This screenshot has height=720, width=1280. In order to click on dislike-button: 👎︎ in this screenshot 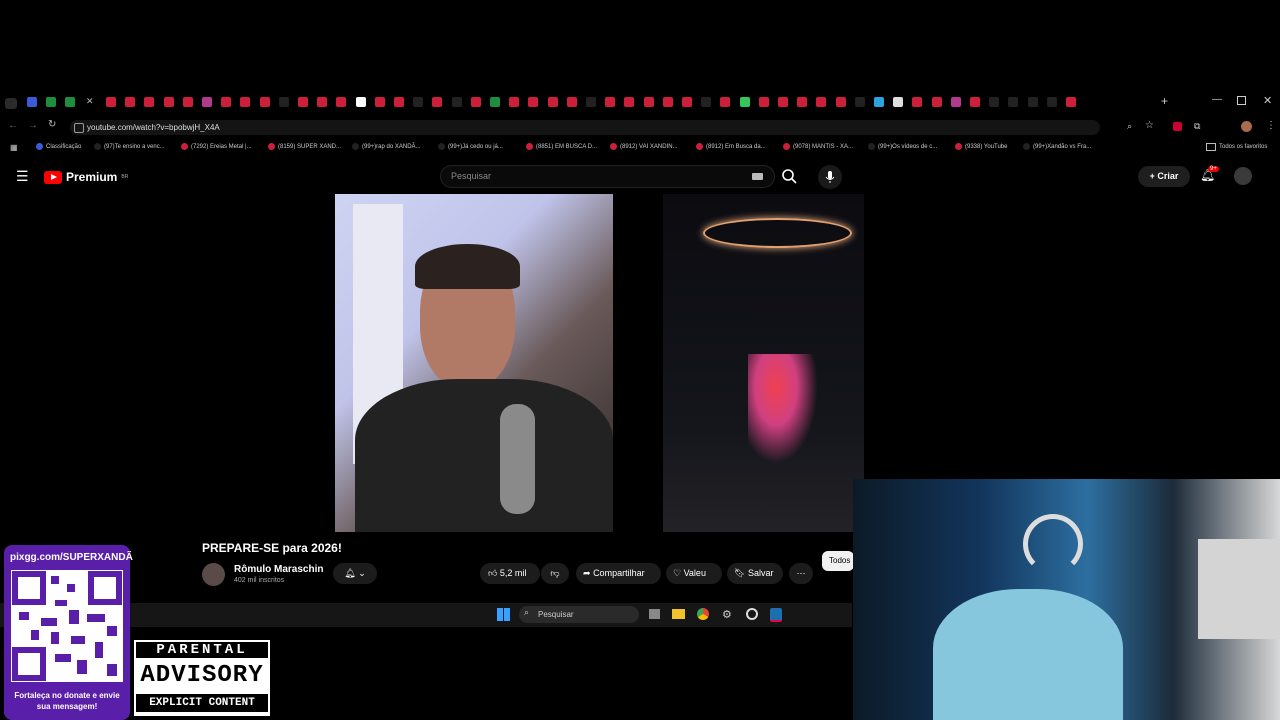, I will do `click(555, 573)`.